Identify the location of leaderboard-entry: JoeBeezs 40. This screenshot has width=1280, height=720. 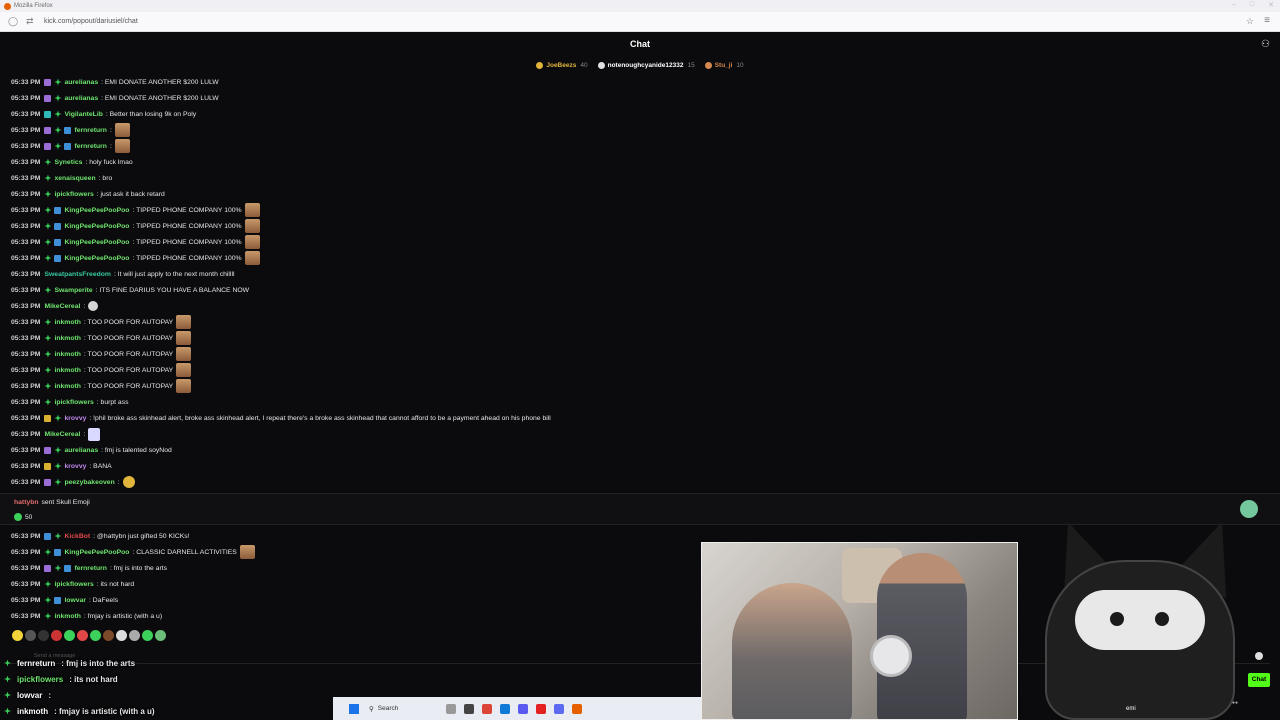
(562, 65).